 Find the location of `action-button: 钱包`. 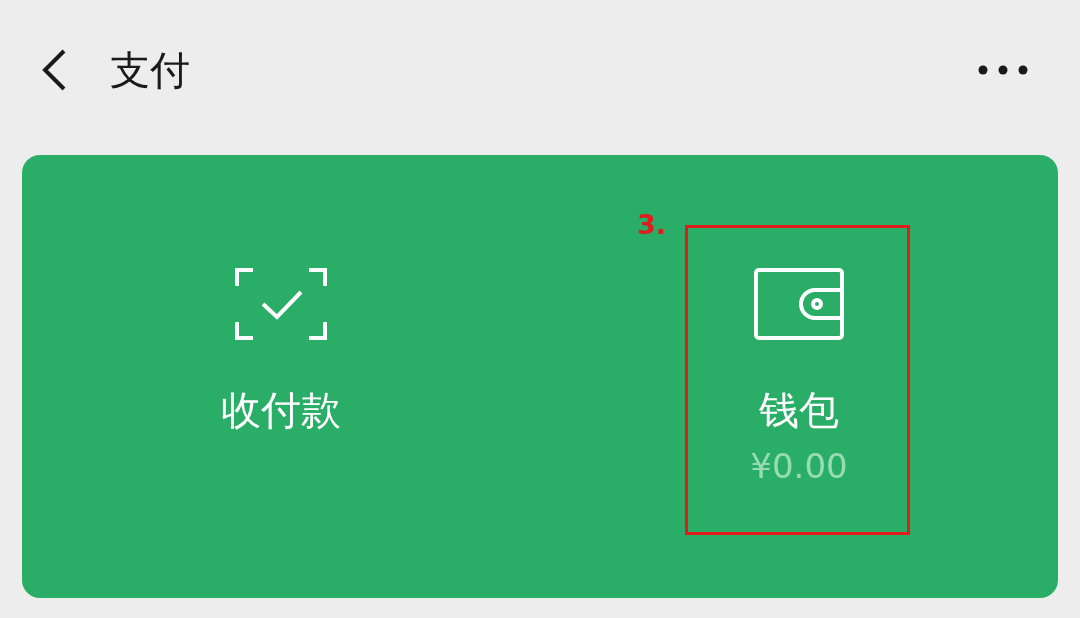

action-button: 钱包 is located at coordinates (799, 410).